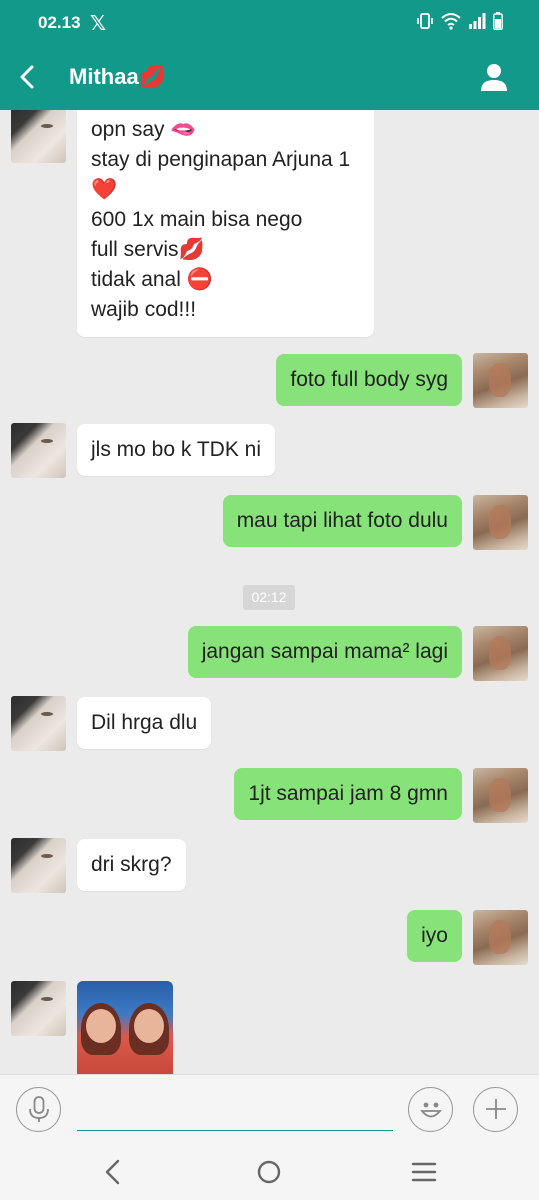  Describe the element at coordinates (434, 936) in the screenshot. I see `outgoing-message: iyo` at that location.